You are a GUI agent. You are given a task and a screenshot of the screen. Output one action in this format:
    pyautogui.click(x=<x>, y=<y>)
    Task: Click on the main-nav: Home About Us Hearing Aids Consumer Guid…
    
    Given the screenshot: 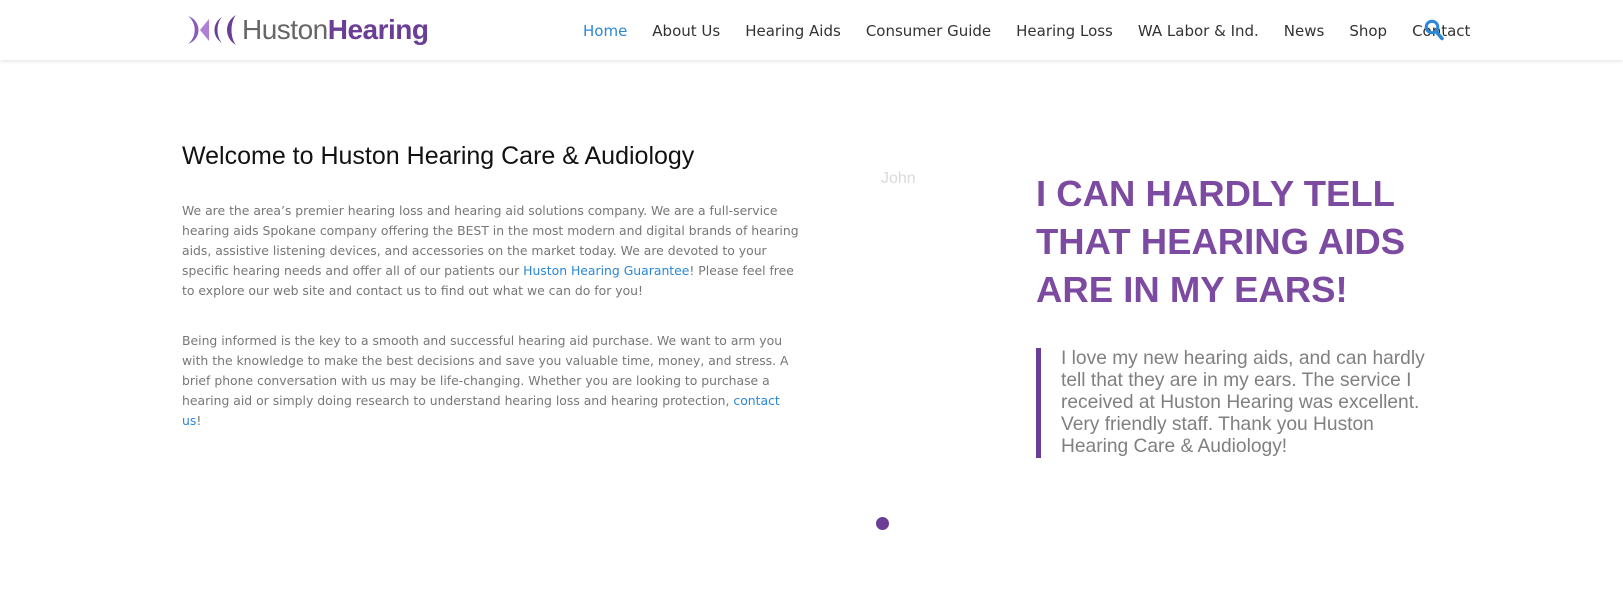 What is the action you would take?
    pyautogui.click(x=1039, y=30)
    